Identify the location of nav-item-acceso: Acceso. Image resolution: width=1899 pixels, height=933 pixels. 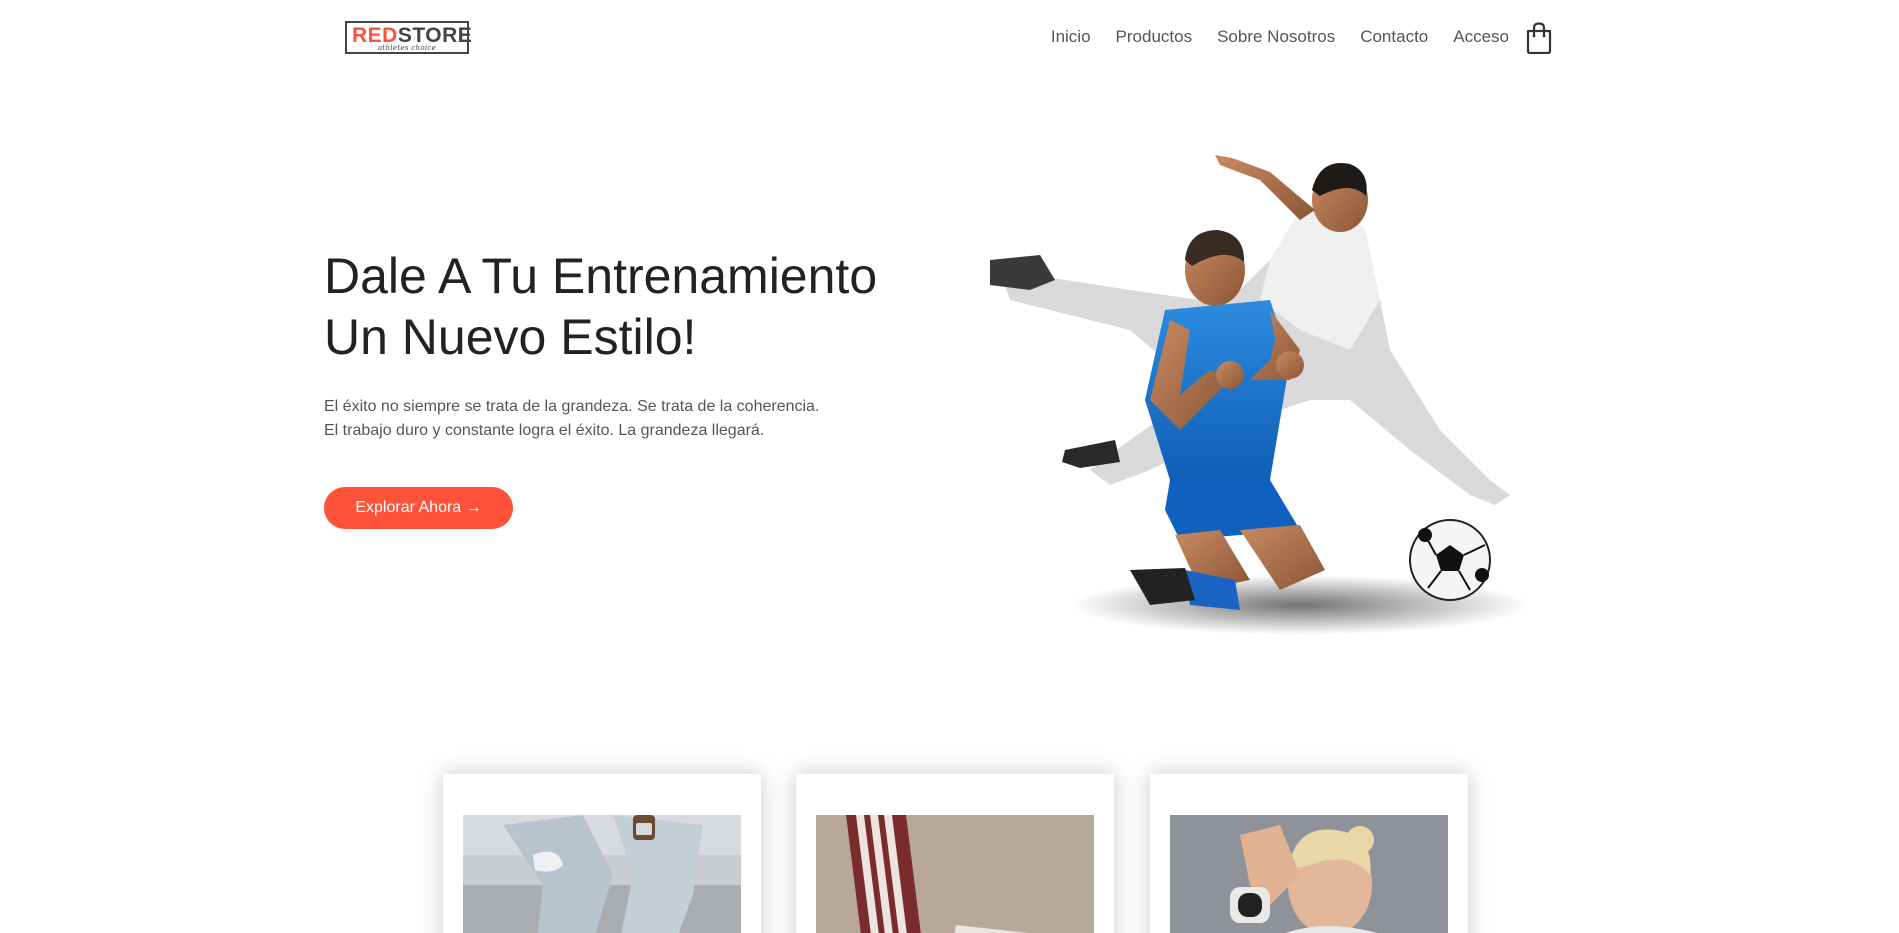
(1481, 37).